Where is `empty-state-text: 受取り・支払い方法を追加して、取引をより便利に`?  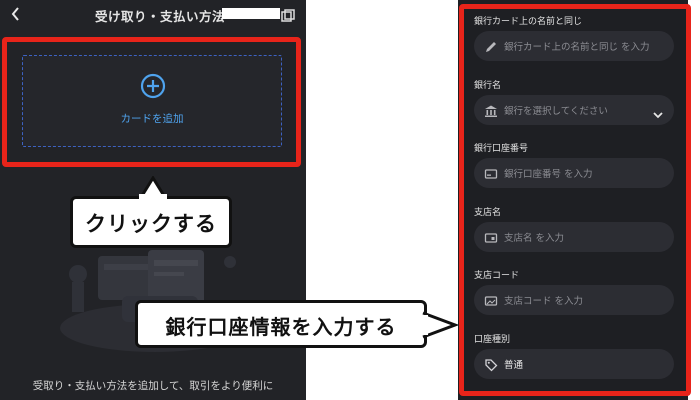
empty-state-text: 受取り・支払い方法を追加して、取引をより便利に is located at coordinates (153, 386).